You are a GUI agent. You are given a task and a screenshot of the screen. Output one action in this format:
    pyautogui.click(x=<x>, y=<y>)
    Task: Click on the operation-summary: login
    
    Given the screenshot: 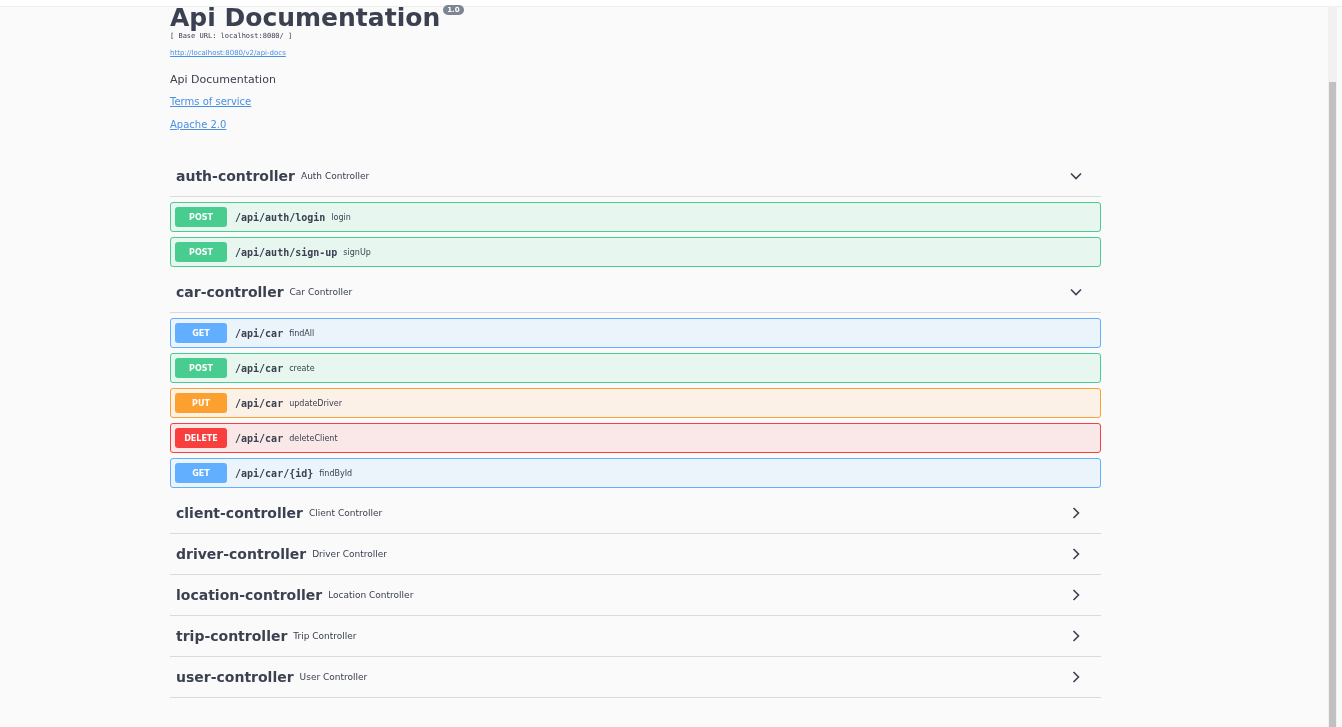 What is the action you would take?
    pyautogui.click(x=341, y=217)
    